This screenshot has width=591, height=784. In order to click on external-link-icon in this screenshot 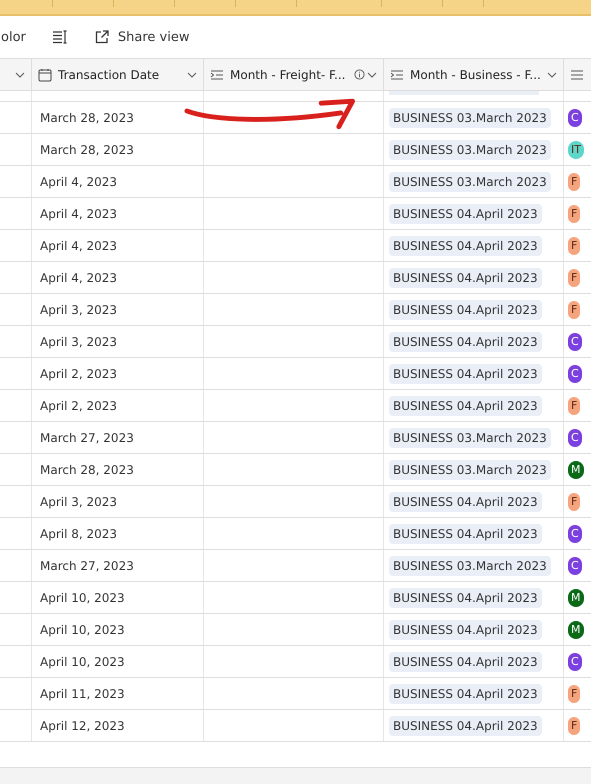, I will do `click(102, 37)`.